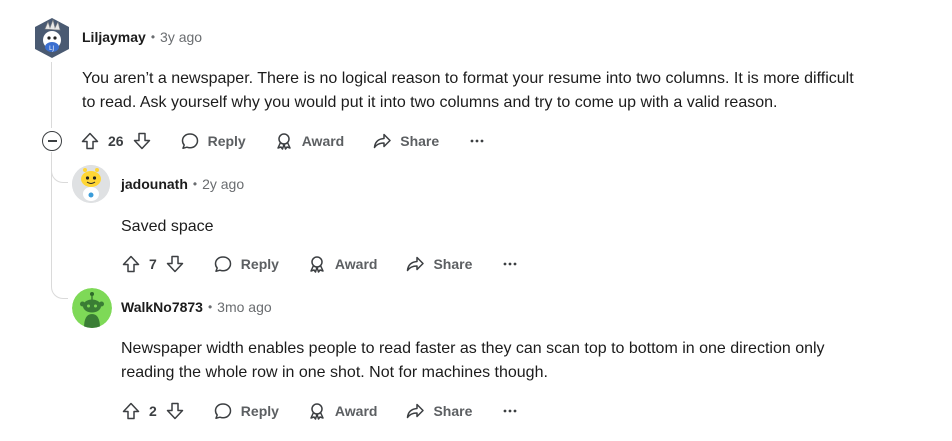 This screenshot has width=952, height=441. What do you see at coordinates (114, 37) in the screenshot?
I see `username: Liljaymay` at bounding box center [114, 37].